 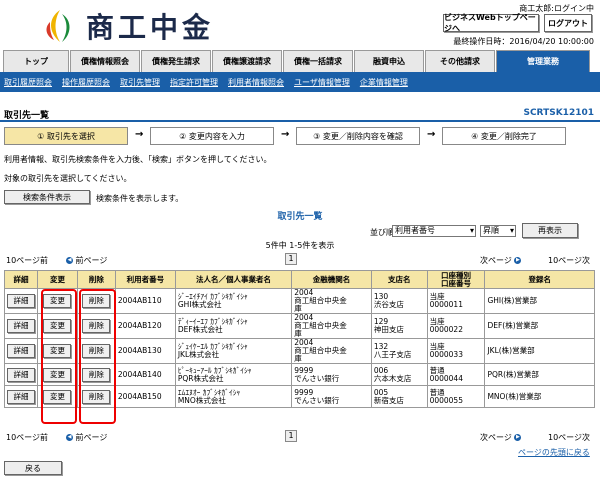 What do you see at coordinates (446, 378) in the screenshot?
I see `account-number: 0000044` at bounding box center [446, 378].